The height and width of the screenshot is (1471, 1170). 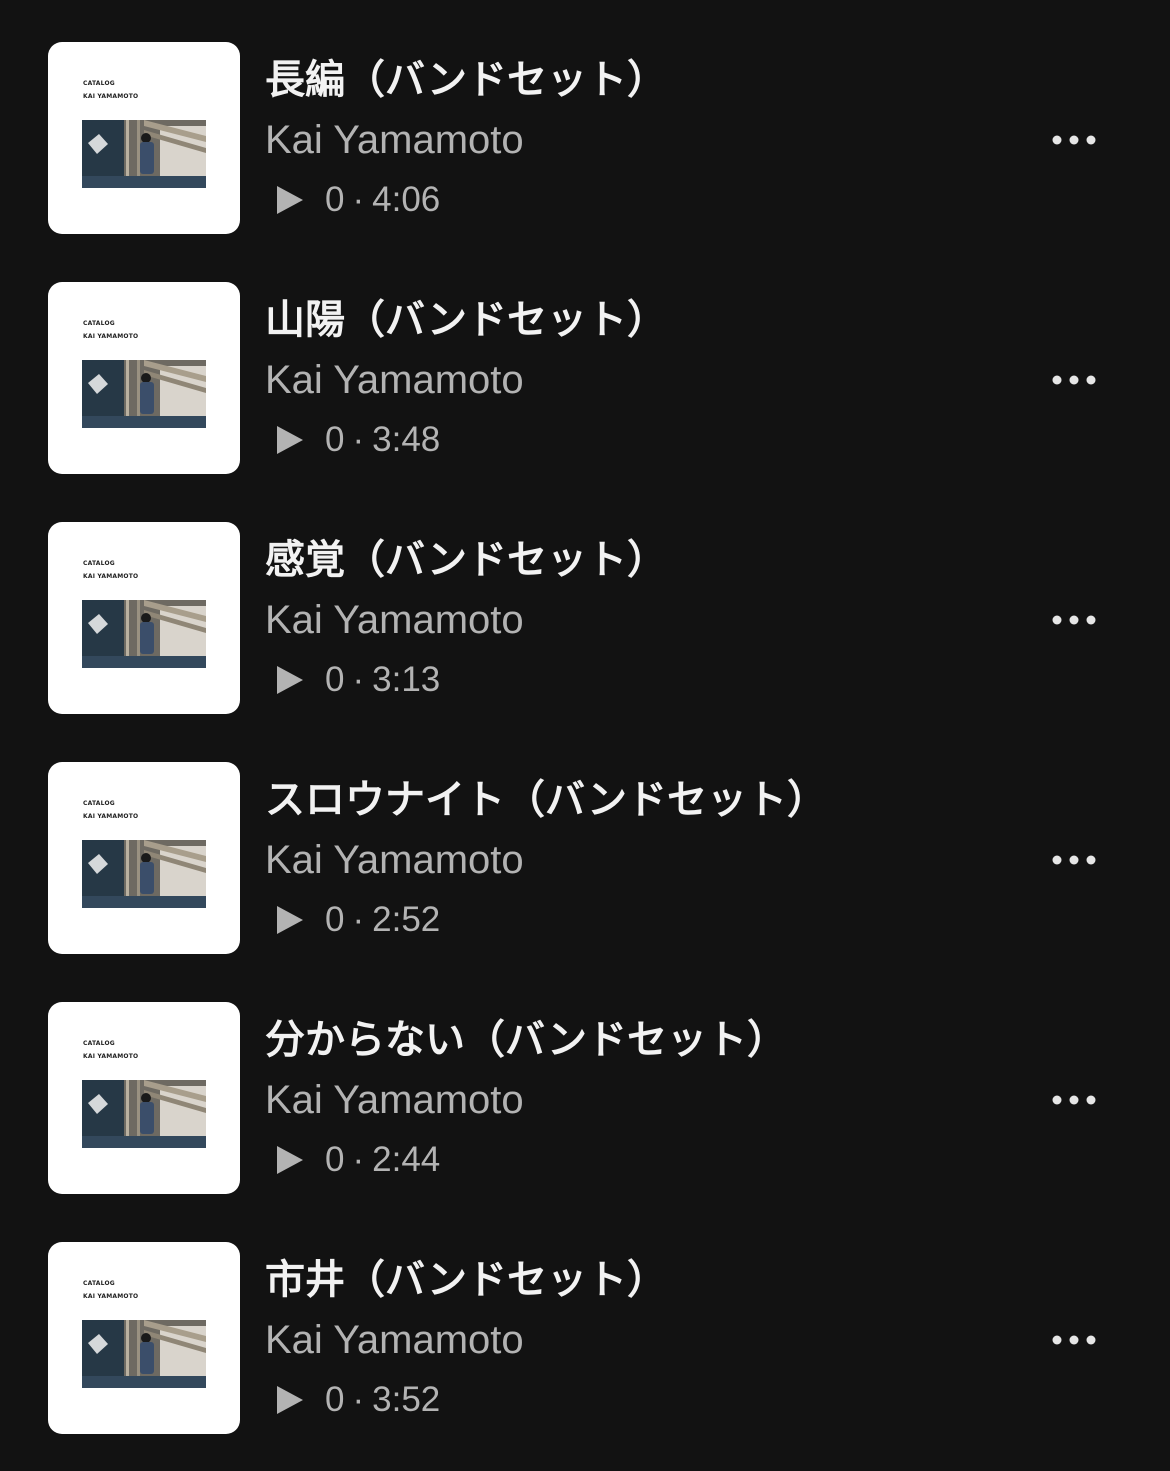 What do you see at coordinates (406, 199) in the screenshot?
I see `track-duration: 4:06` at bounding box center [406, 199].